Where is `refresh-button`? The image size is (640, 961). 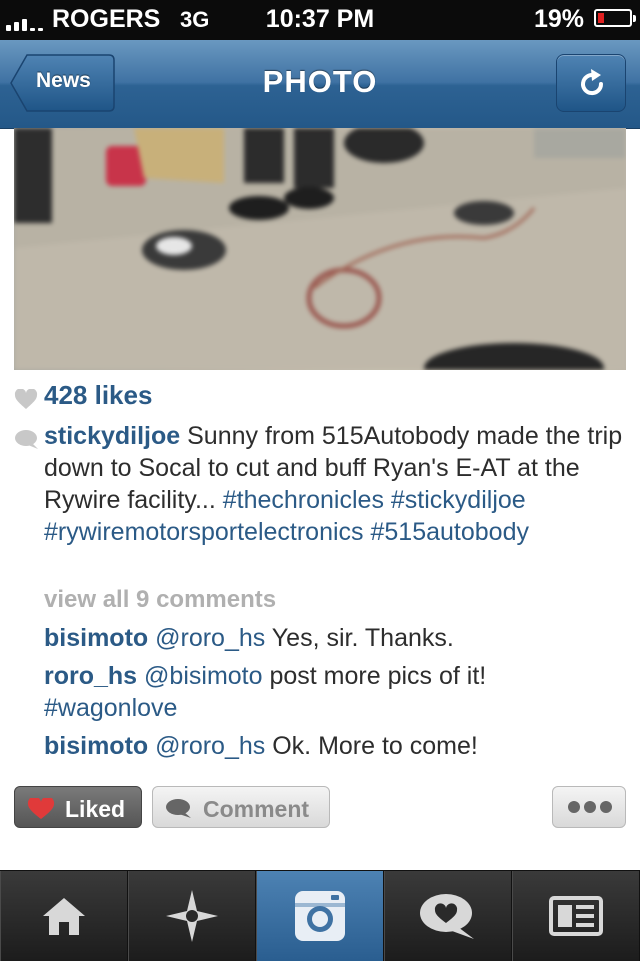
refresh-button is located at coordinates (591, 83).